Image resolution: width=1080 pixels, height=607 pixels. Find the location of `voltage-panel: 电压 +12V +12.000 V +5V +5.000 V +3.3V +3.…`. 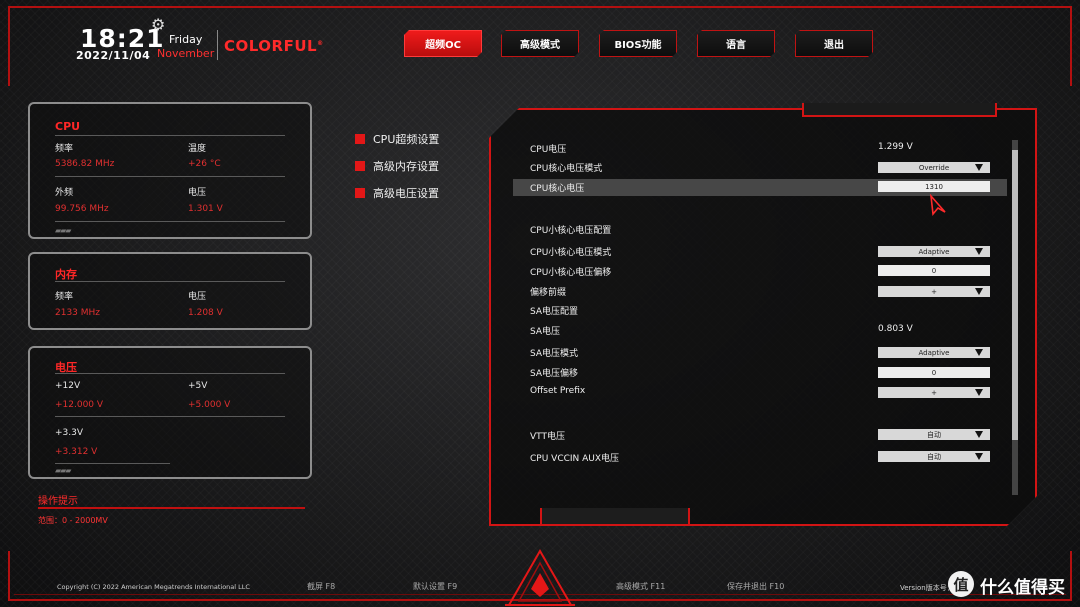

voltage-panel: 电压 +12V +12.000 V +5V +5.000 V +3.3V +3.… is located at coordinates (170, 412).